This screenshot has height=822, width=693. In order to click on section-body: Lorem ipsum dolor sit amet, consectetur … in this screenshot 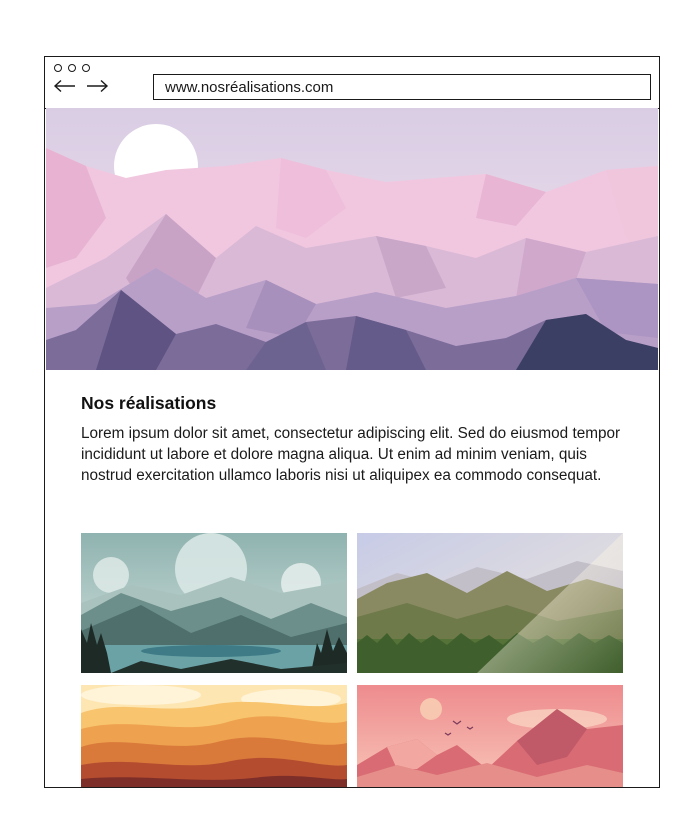, I will do `click(351, 454)`.